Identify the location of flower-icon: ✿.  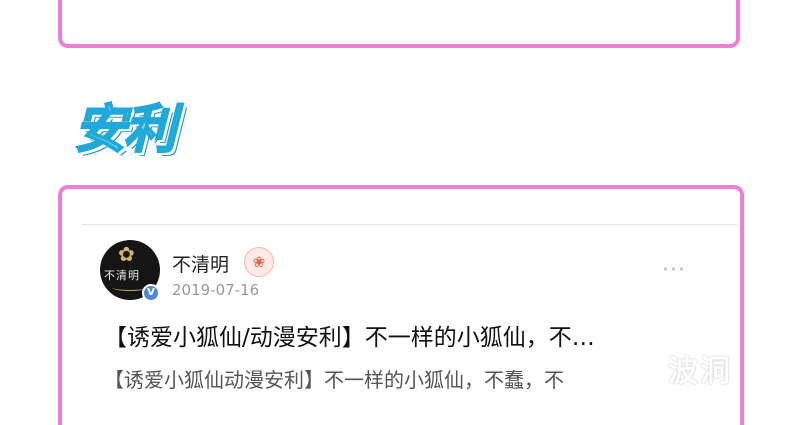
(126, 254).